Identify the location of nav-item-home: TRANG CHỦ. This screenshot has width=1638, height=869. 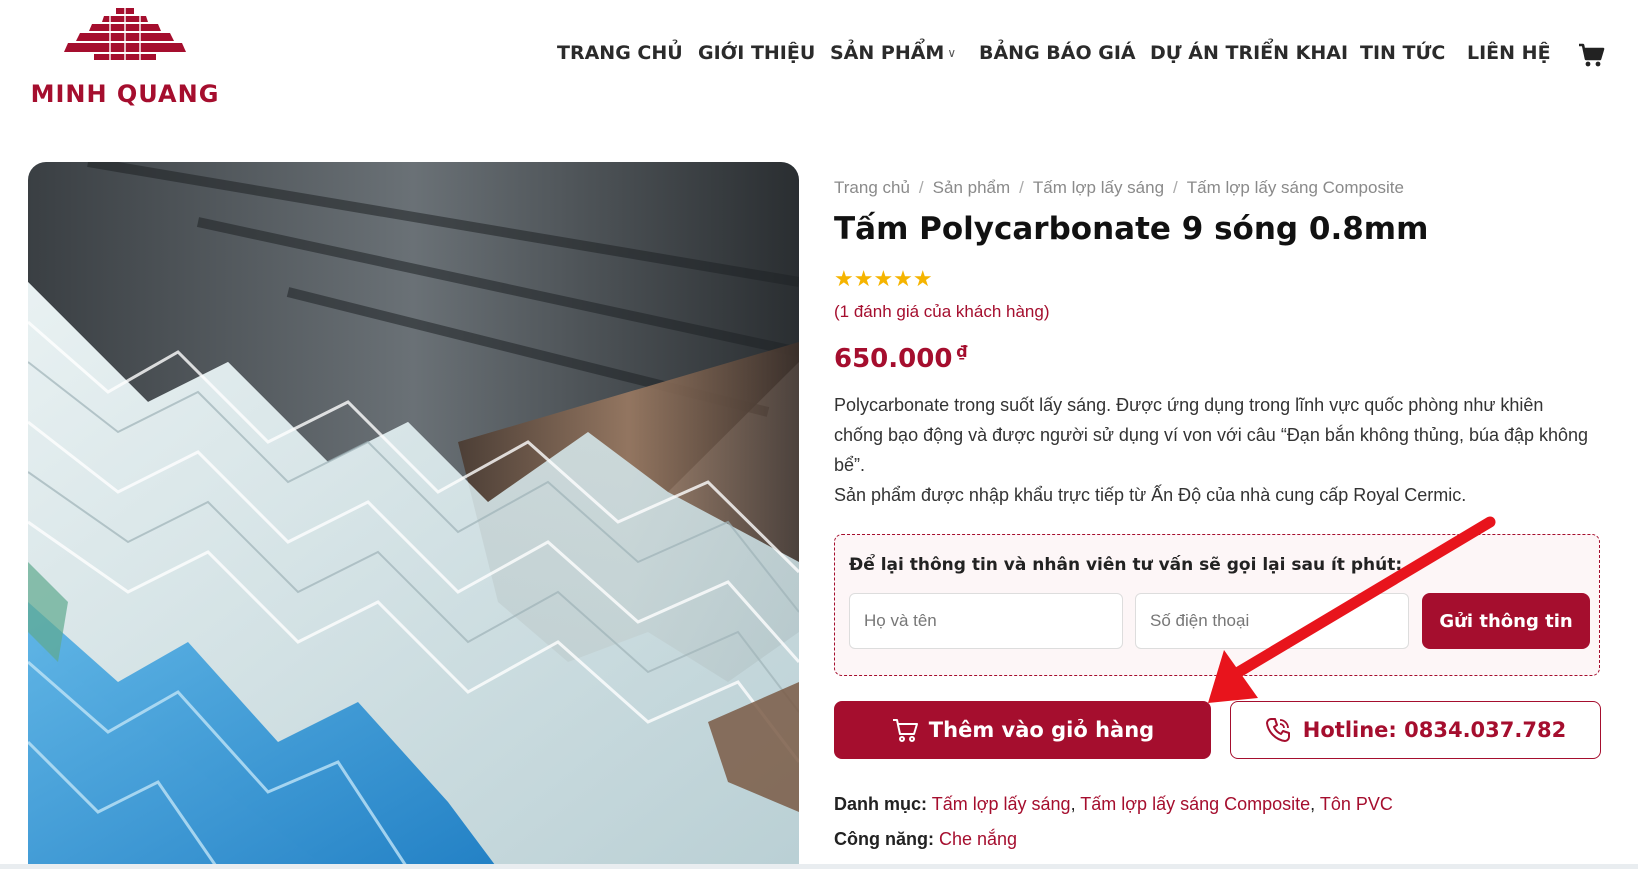
(620, 53).